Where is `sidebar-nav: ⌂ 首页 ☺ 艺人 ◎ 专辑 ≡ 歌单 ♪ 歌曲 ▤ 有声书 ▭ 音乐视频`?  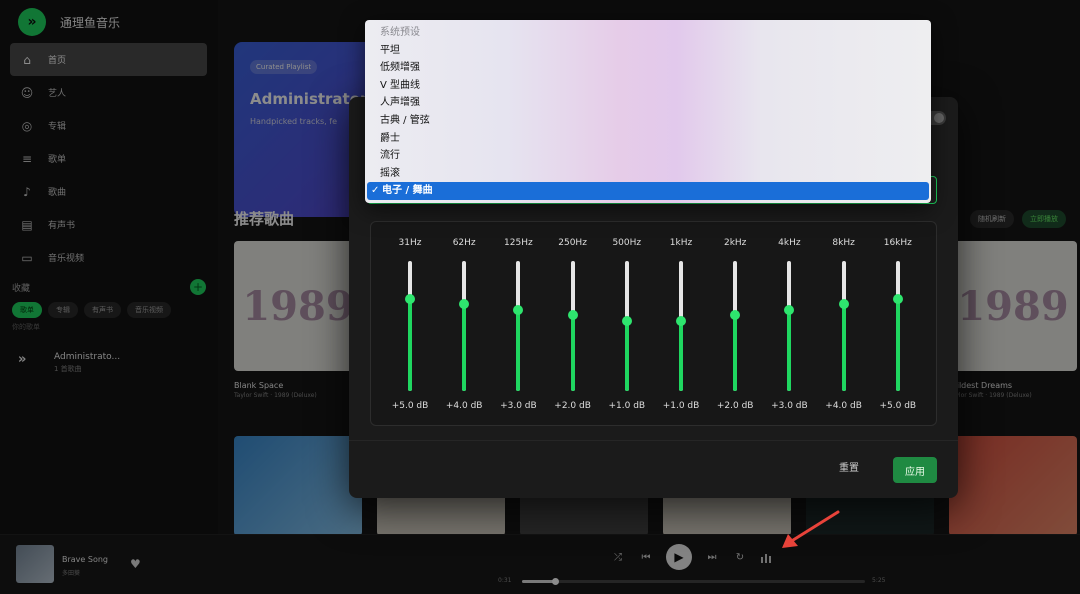 sidebar-nav: ⌂ 首页 ☺ 艺人 ◎ 专辑 ≡ 歌单 ♪ 歌曲 ▤ 有声书 ▭ 音乐视频 is located at coordinates (108, 158).